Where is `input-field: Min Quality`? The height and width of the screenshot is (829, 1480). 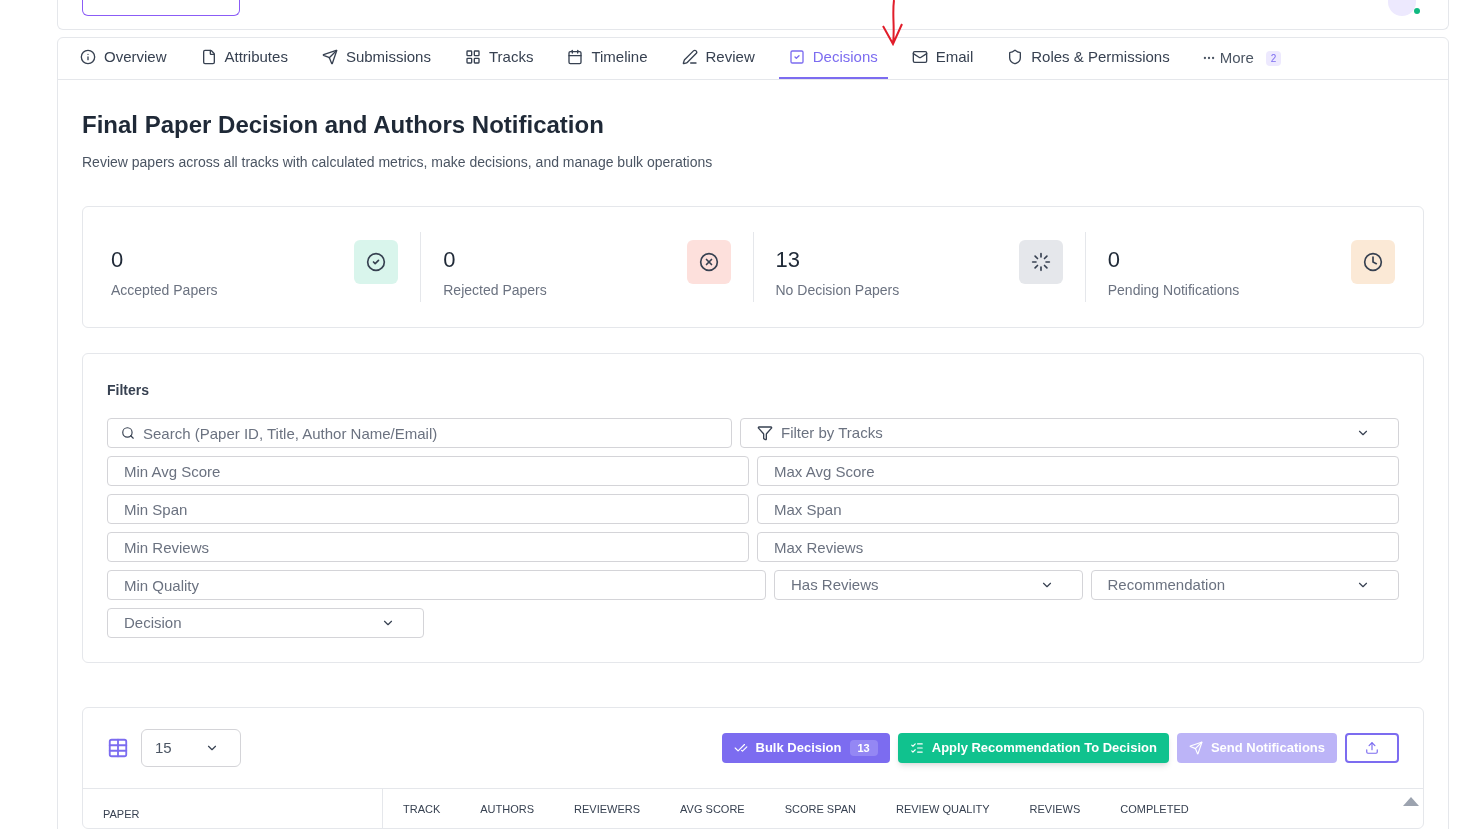
input-field: Min Quality is located at coordinates (436, 585).